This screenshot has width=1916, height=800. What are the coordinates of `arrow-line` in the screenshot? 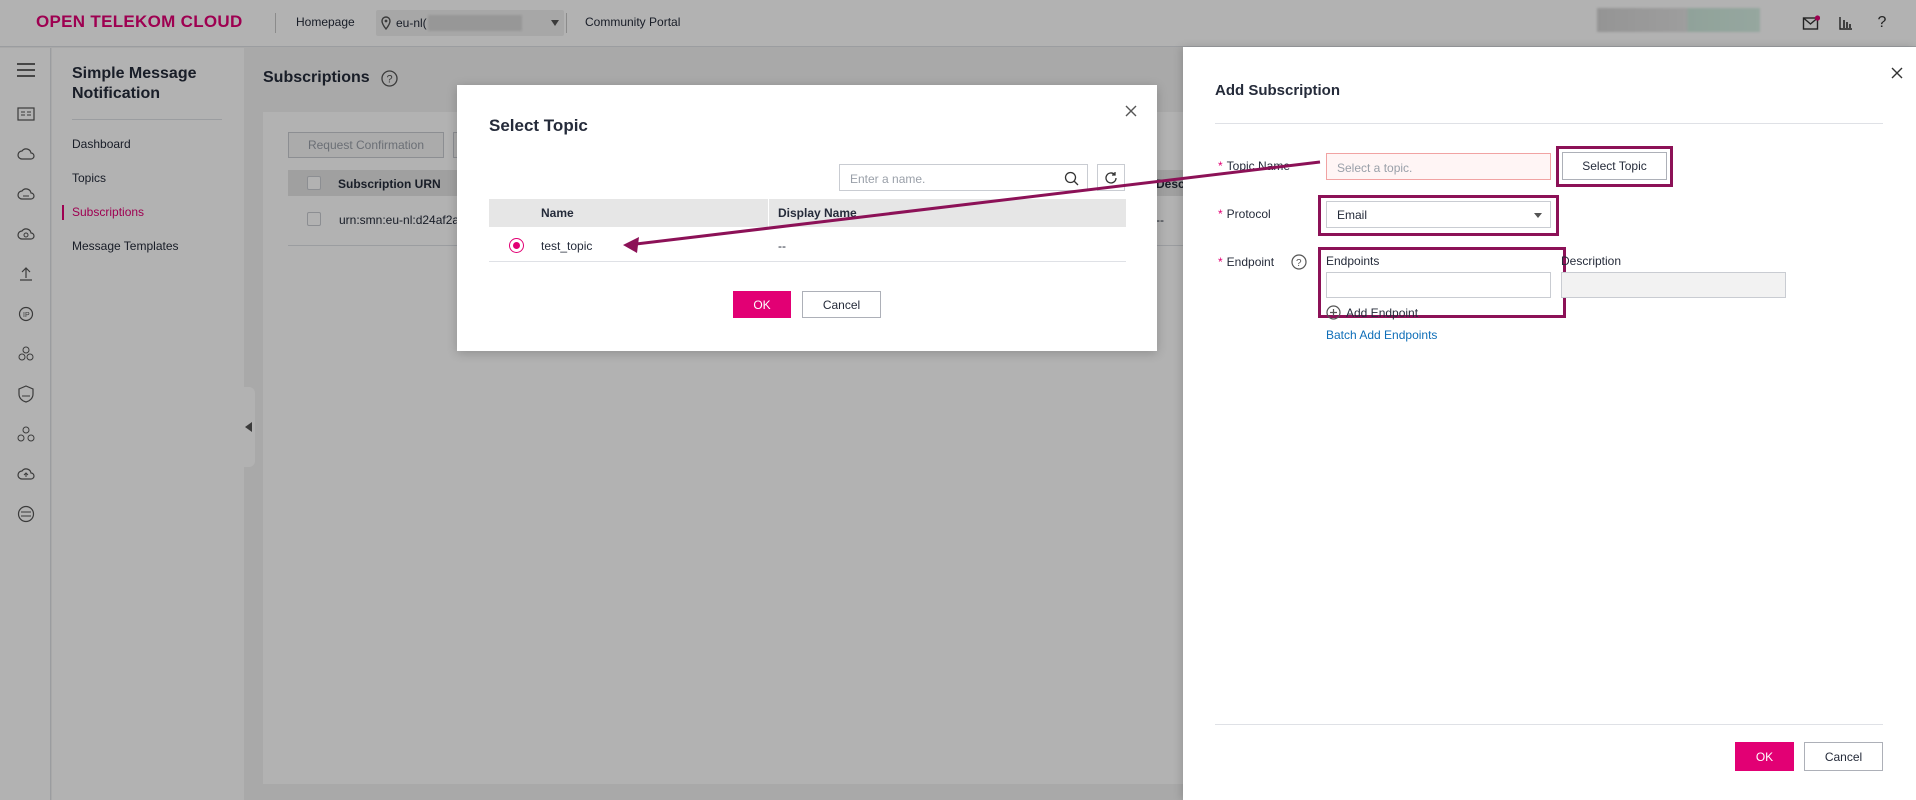 It's located at (974, 203).